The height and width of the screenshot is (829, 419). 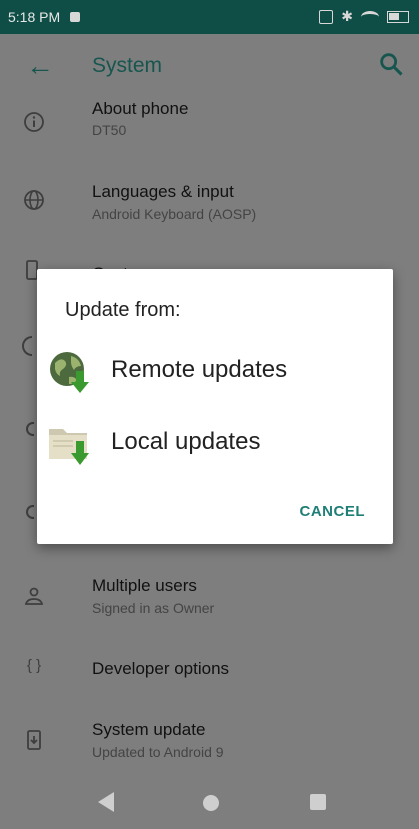 What do you see at coordinates (199, 369) in the screenshot?
I see `option-label: Remote updates` at bounding box center [199, 369].